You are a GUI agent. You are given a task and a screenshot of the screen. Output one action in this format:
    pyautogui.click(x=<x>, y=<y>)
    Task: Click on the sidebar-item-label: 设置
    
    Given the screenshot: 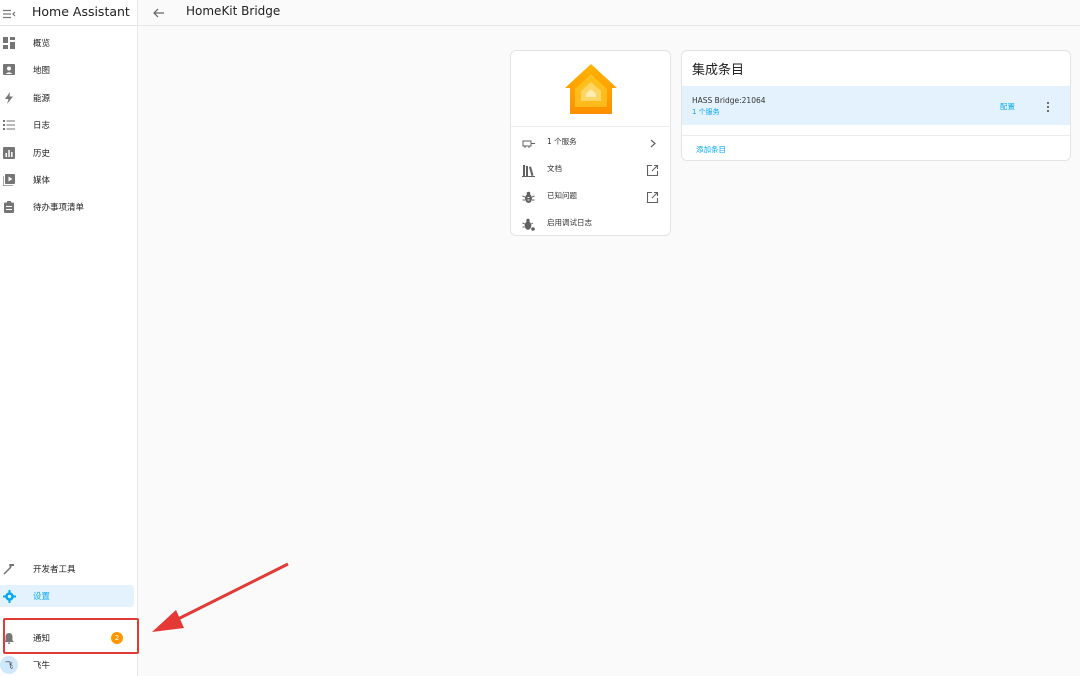 What is the action you would take?
    pyautogui.click(x=42, y=597)
    